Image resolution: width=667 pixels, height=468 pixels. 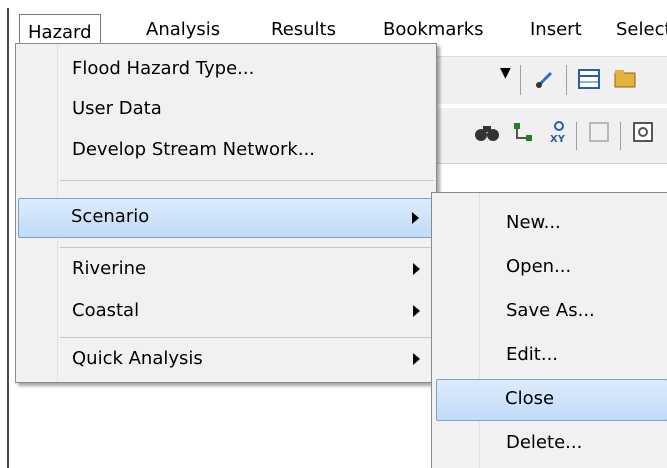 I want to click on menu-item-riverine: Riverine, so click(x=226, y=270).